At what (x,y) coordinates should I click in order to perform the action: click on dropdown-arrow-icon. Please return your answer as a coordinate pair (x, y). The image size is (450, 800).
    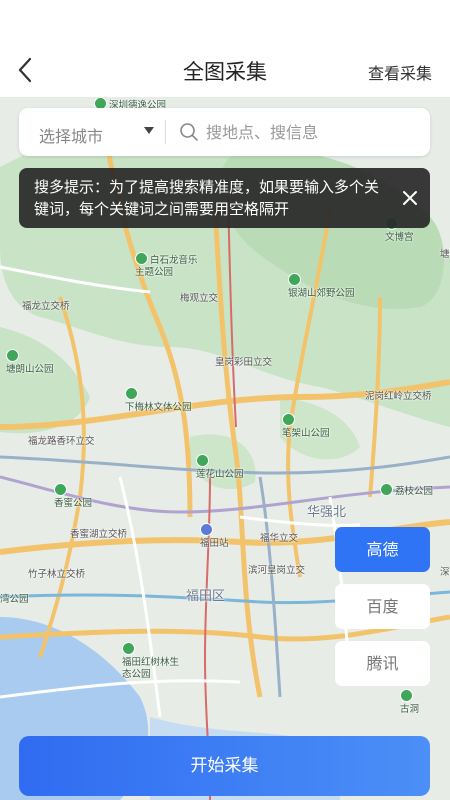
    Looking at the image, I should click on (149, 130).